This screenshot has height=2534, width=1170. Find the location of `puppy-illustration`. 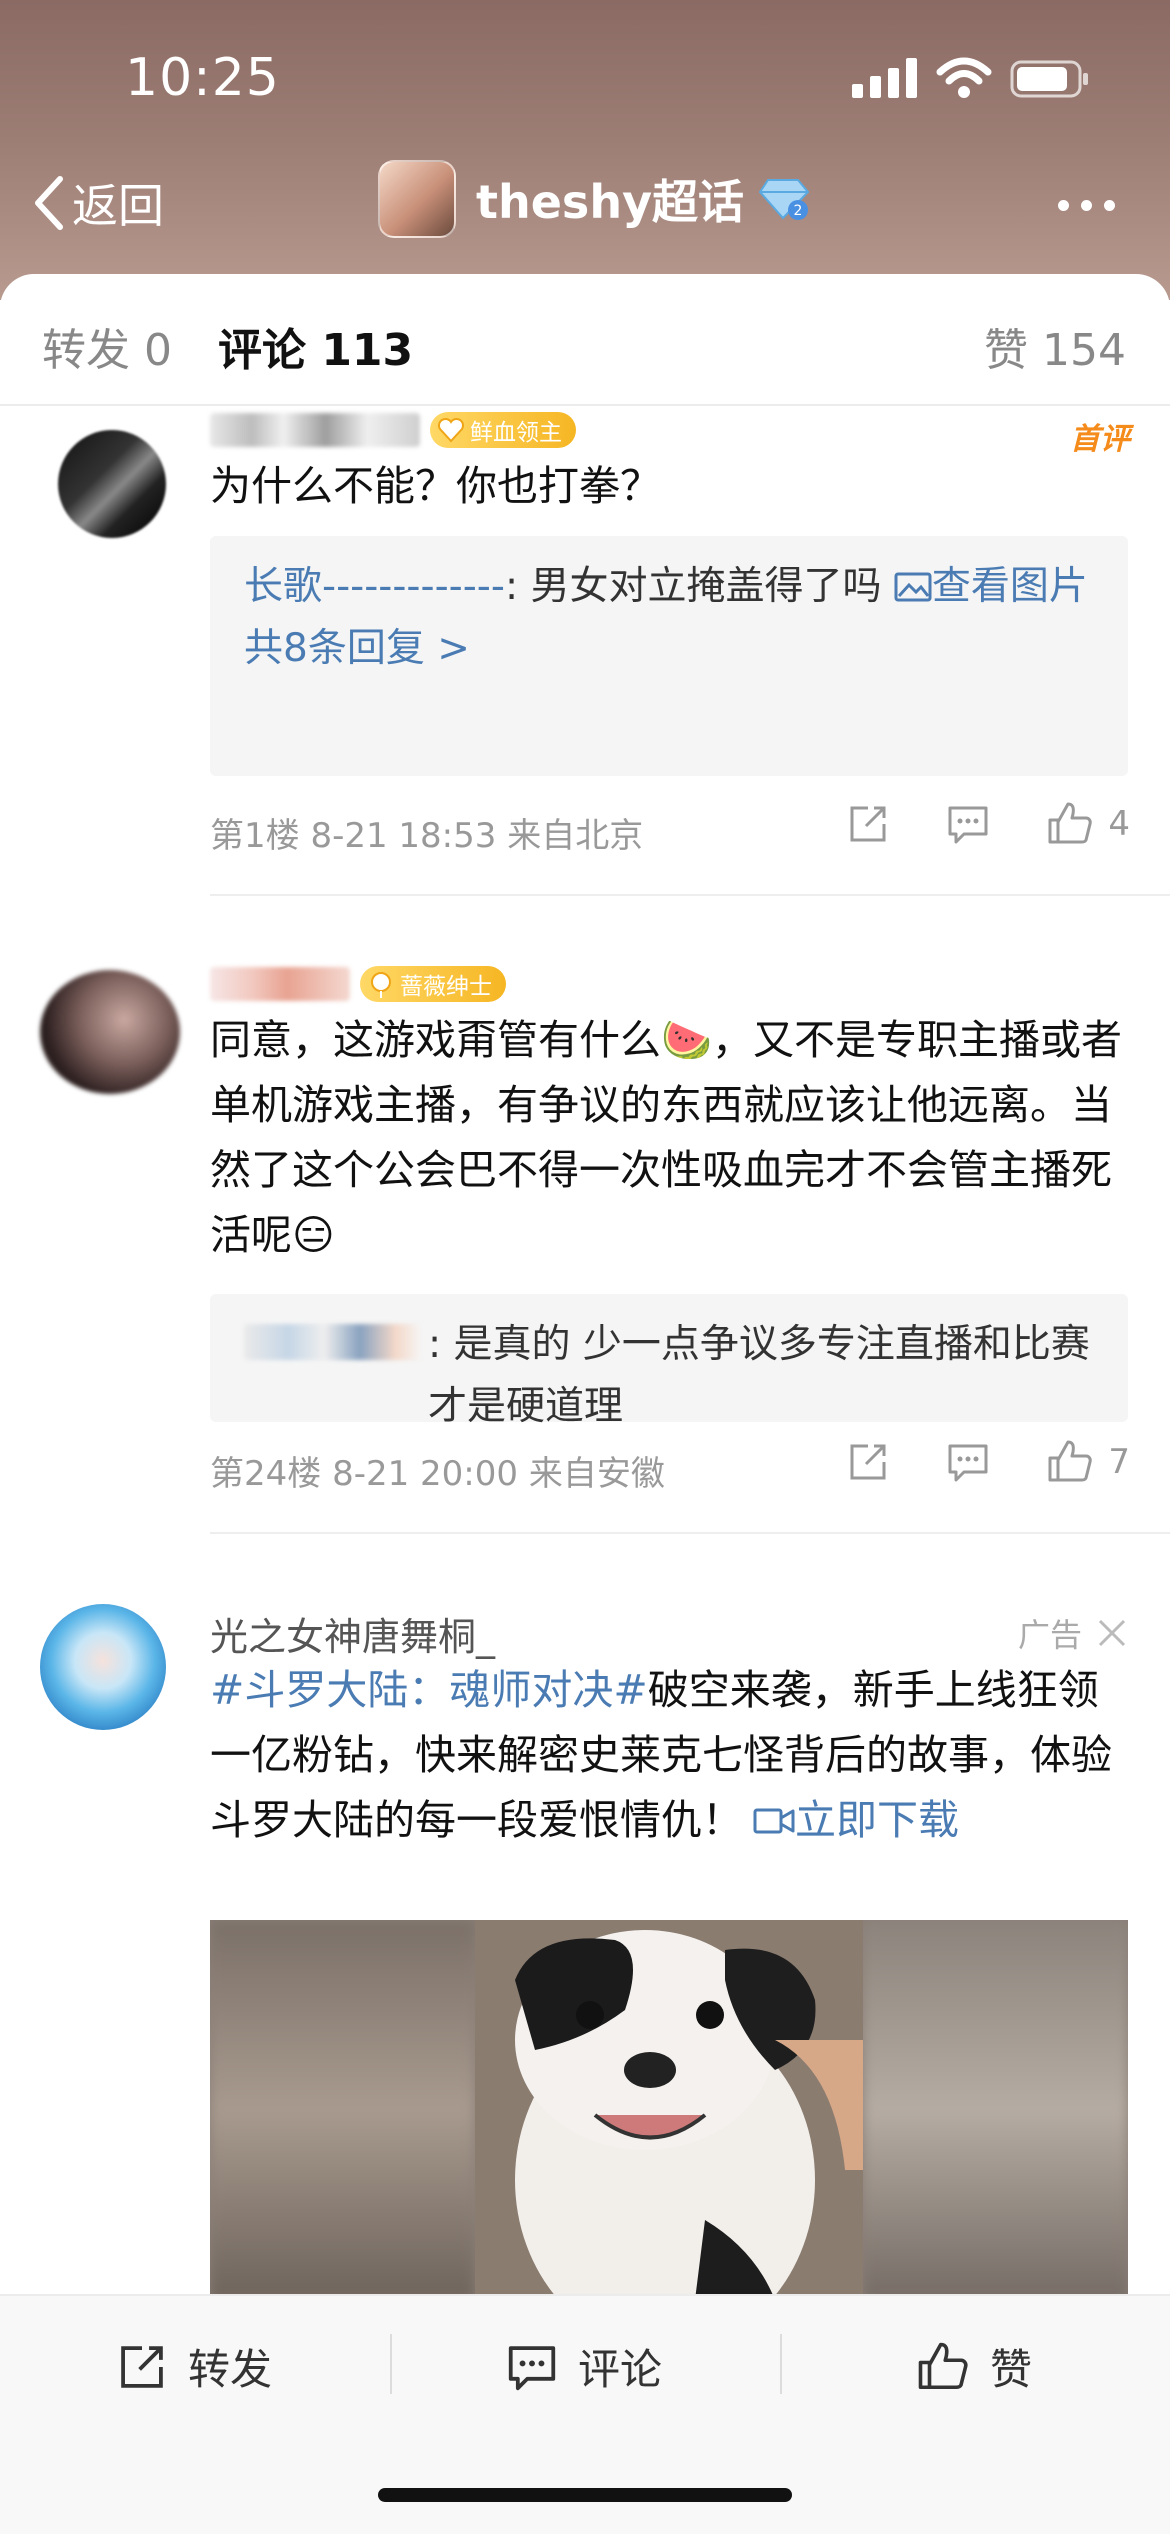

puppy-illustration is located at coordinates (669, 2107).